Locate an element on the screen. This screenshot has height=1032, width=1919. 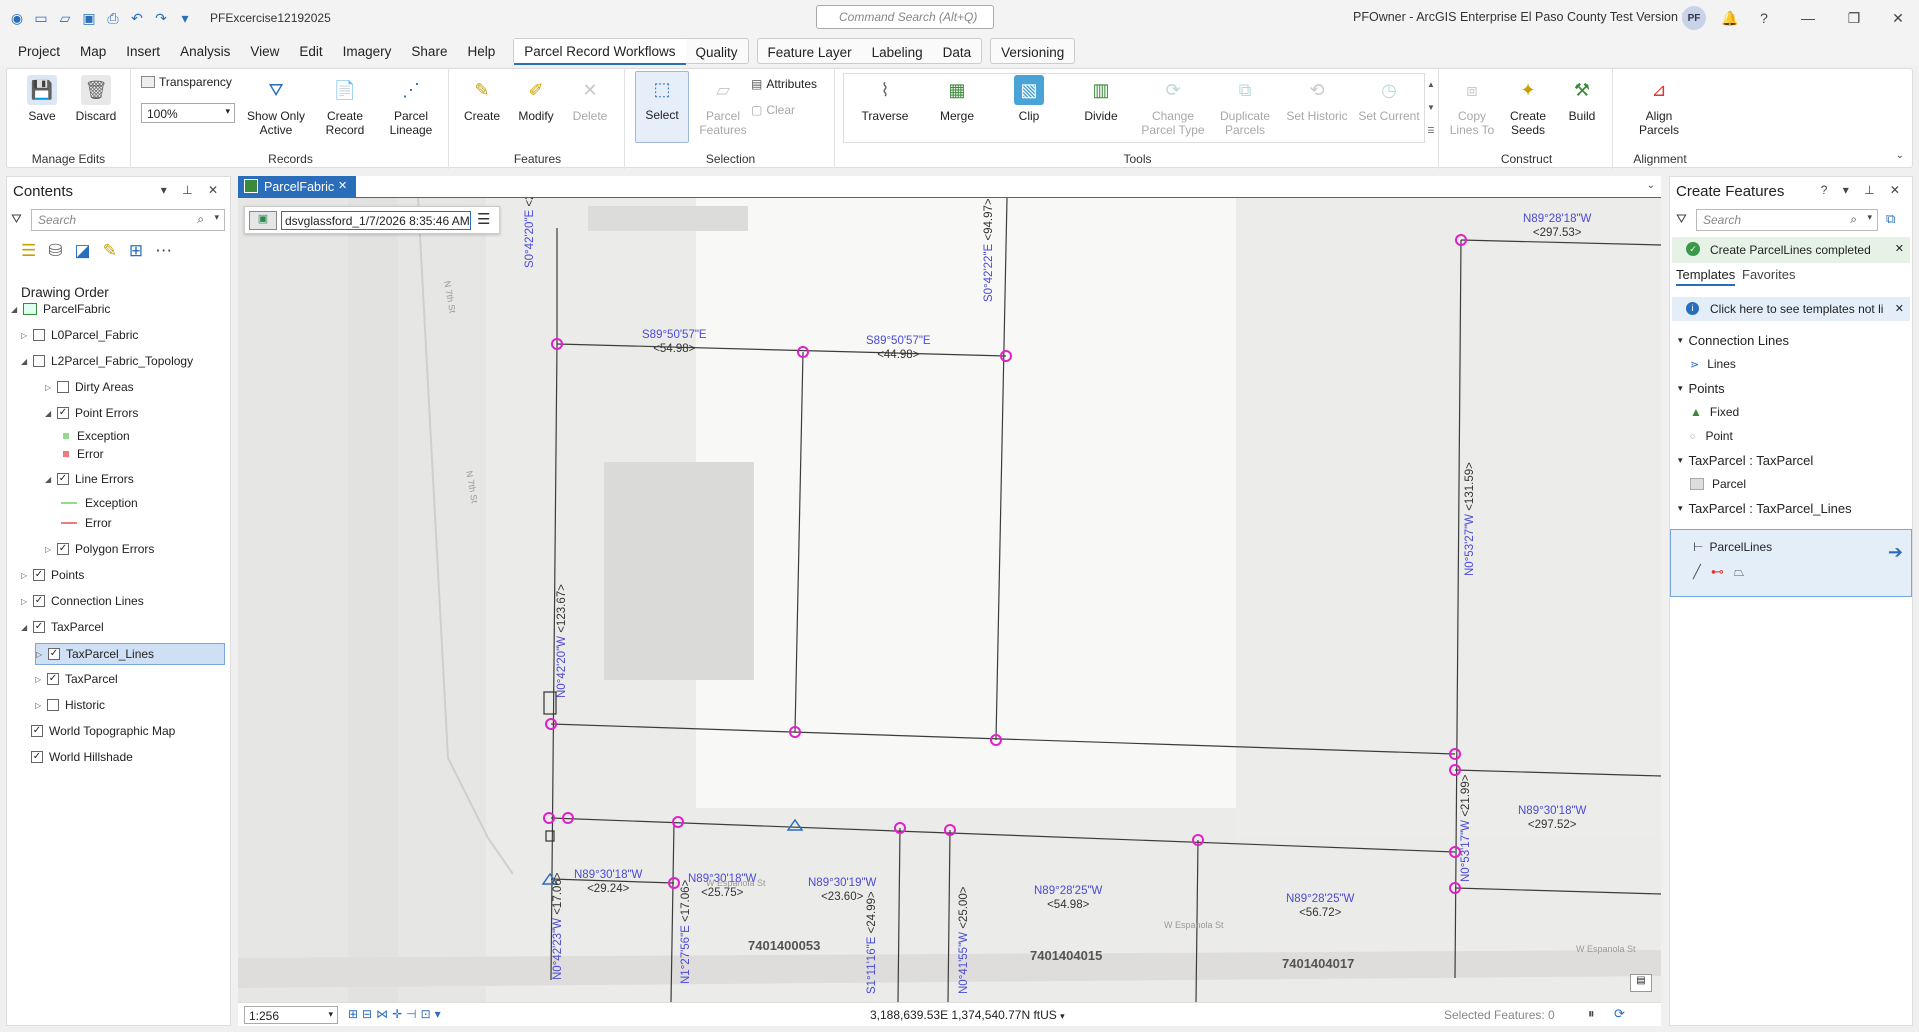
notifications-icon: 🔔 is located at coordinates (1730, 18).